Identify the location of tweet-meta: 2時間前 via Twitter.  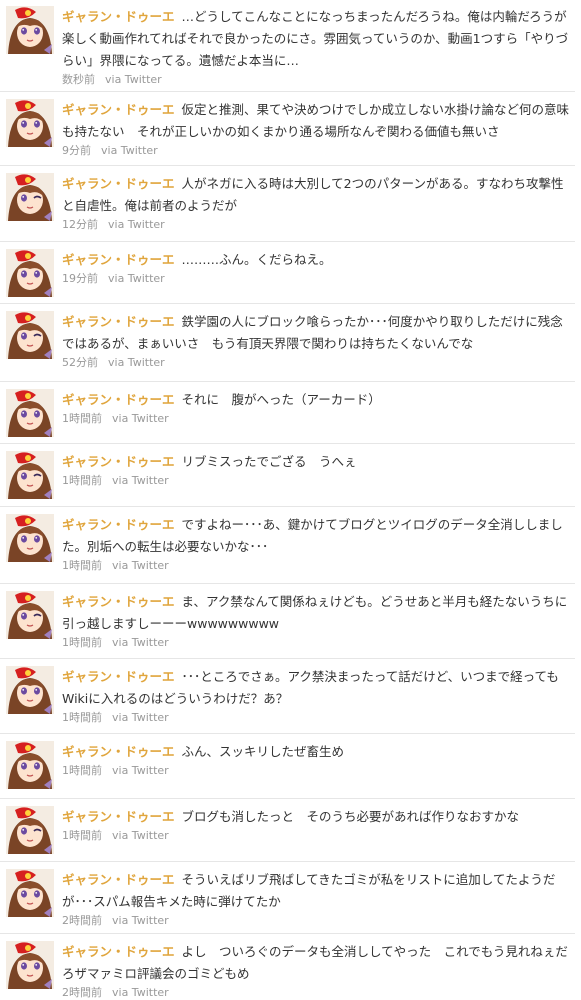
(317, 921).